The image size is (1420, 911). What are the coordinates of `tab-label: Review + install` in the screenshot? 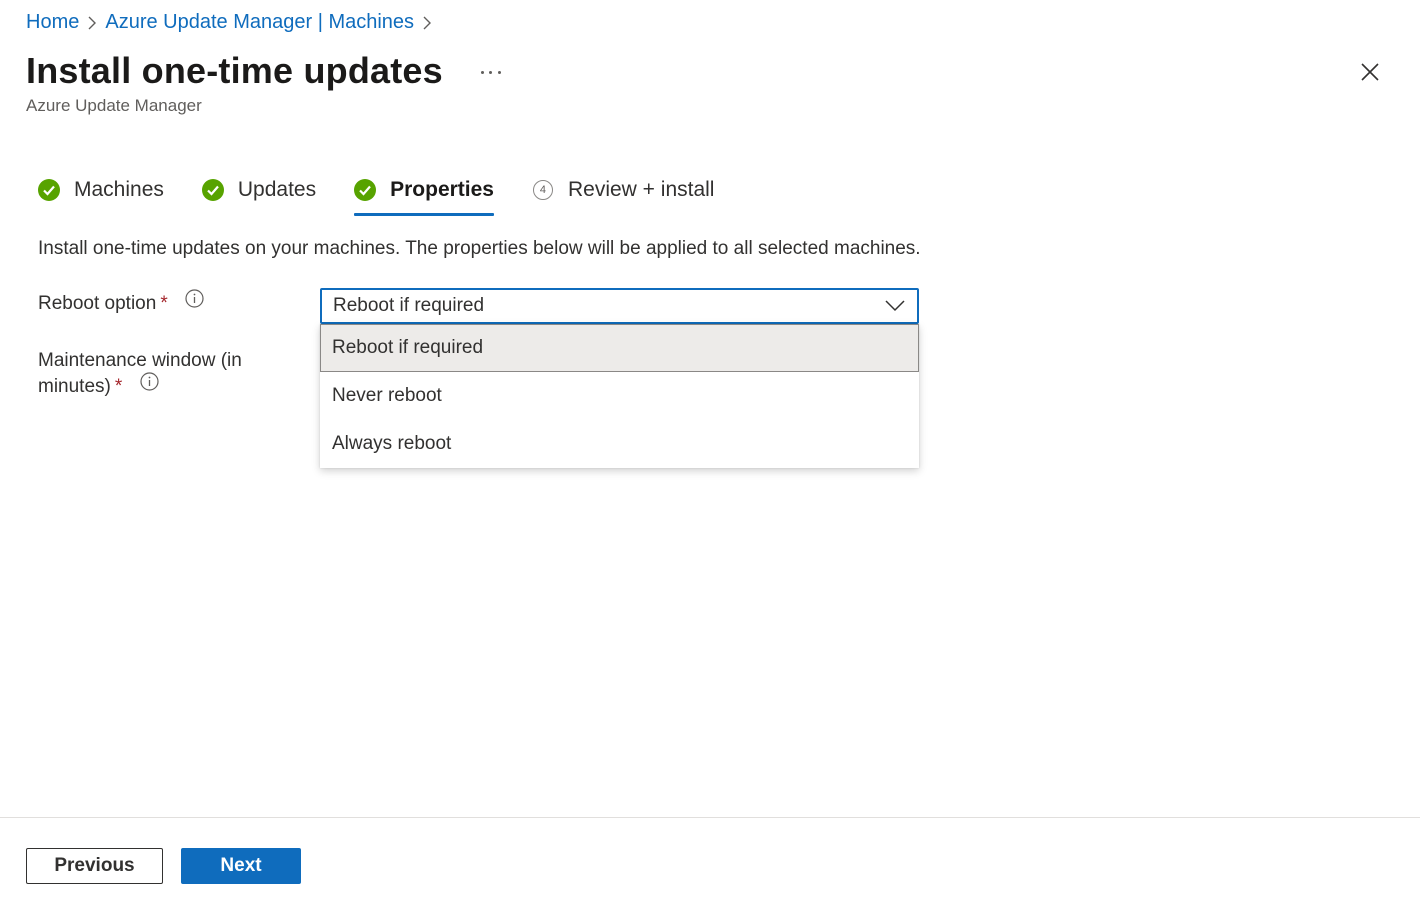 It's located at (641, 189).